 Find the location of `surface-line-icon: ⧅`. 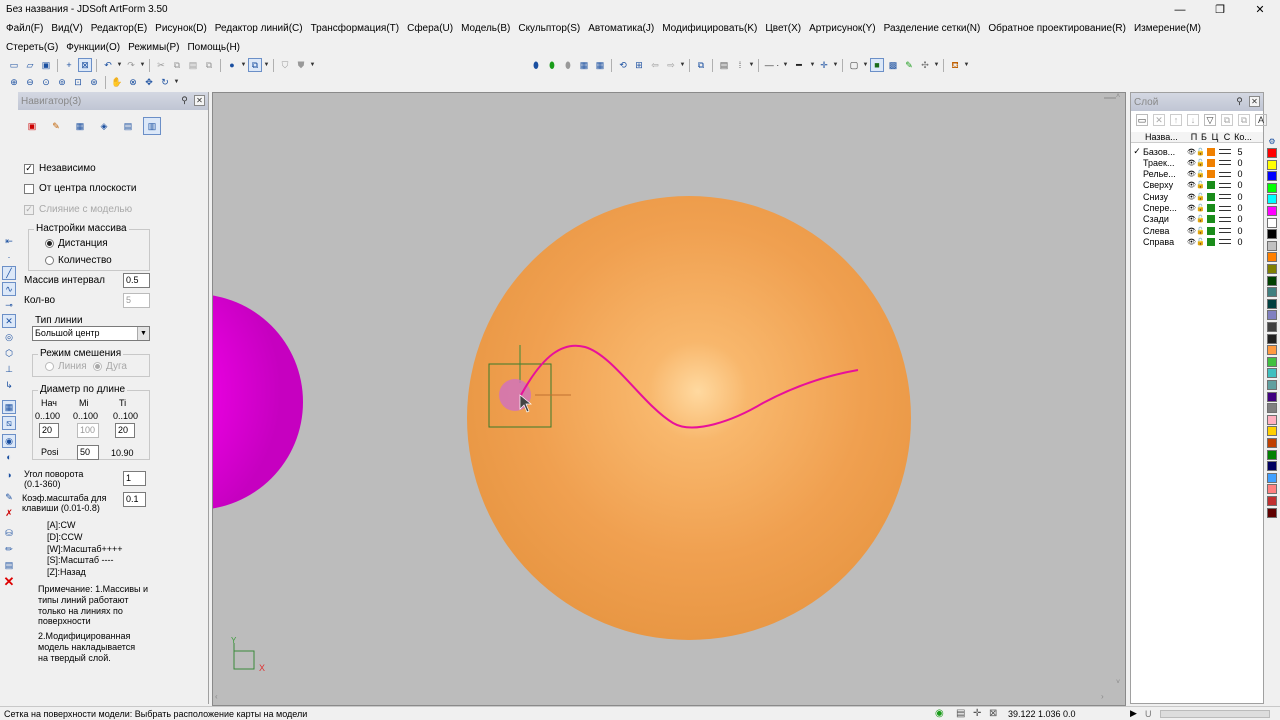

surface-line-icon: ⧅ is located at coordinates (9, 423).